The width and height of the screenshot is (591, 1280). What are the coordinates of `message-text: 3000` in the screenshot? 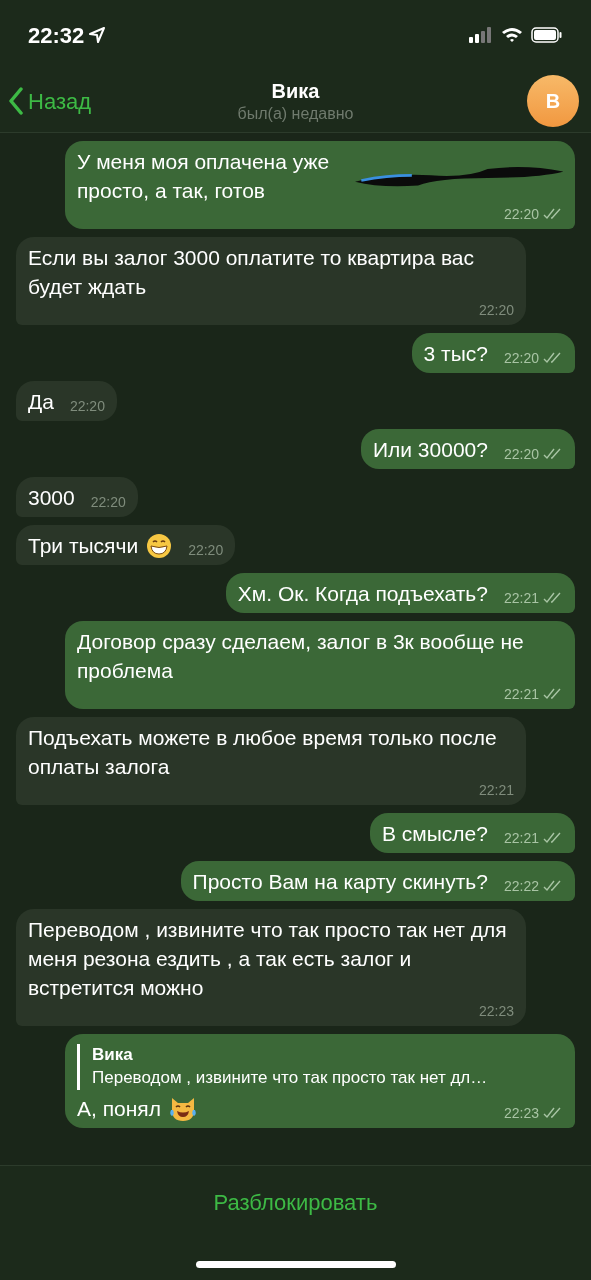 It's located at (51, 498).